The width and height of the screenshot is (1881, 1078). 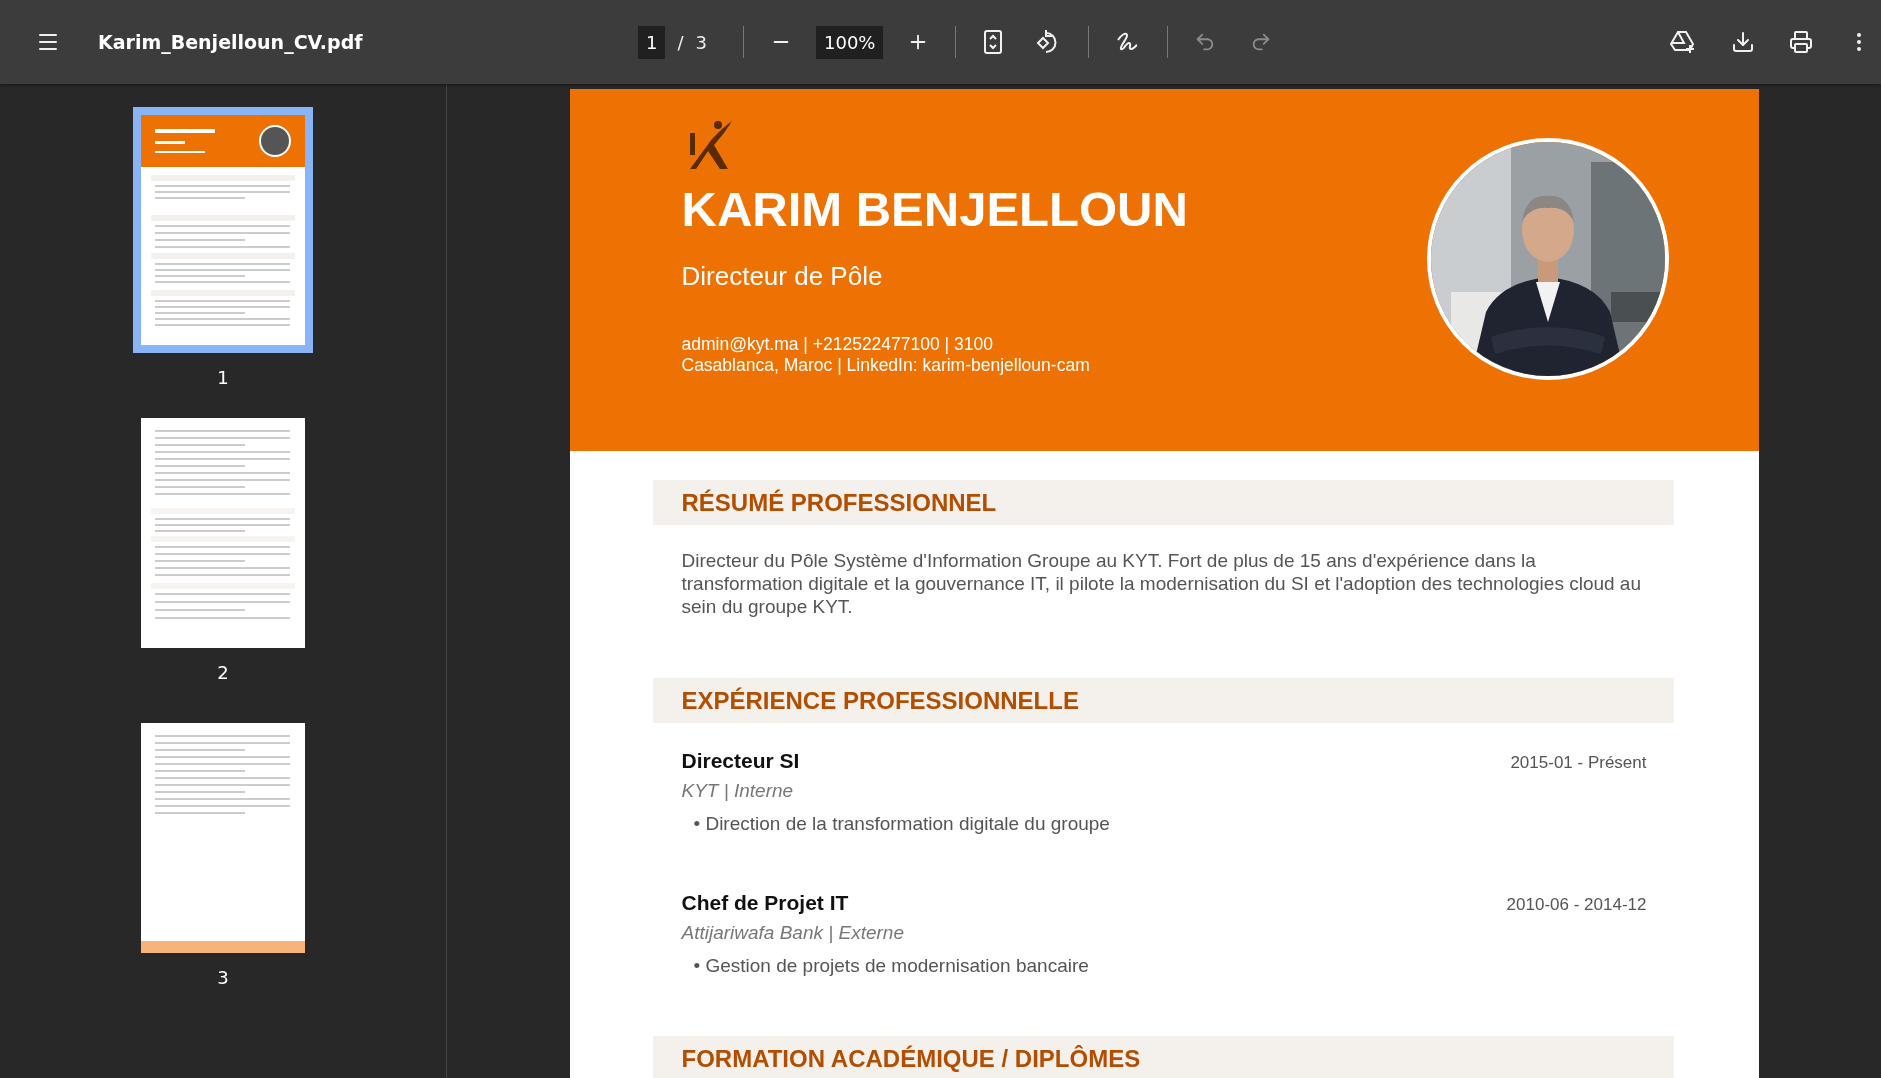 What do you see at coordinates (1163, 1057) in the screenshot?
I see `section-heading: FORMATION ACADÉMIQUE / DIPLÔMES` at bounding box center [1163, 1057].